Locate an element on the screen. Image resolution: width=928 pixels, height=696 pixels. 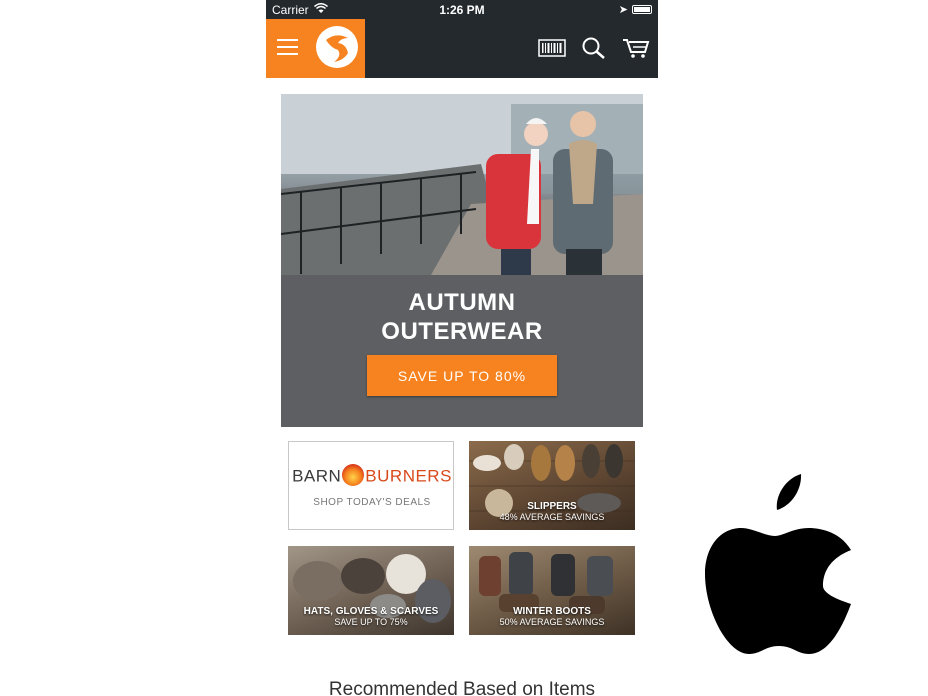
app-bar is located at coordinates (462, 48).